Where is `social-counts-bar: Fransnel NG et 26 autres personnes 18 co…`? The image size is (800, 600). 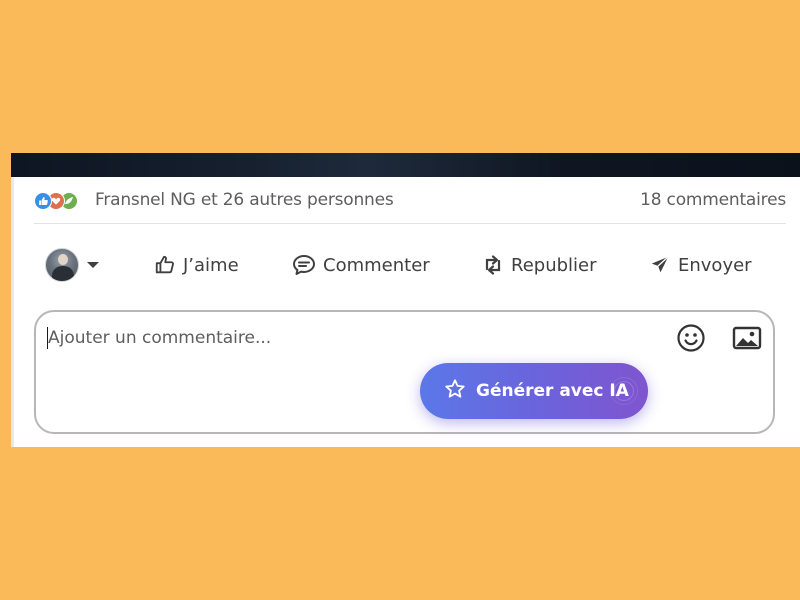 social-counts-bar: Fransnel NG et 26 autres personnes 18 co… is located at coordinates (398, 200).